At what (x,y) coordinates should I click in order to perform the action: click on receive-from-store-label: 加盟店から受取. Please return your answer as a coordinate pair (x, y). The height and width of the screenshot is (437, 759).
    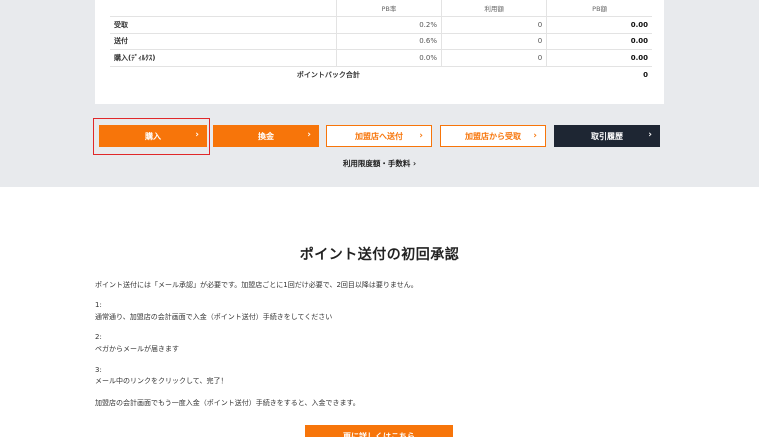
    Looking at the image, I should click on (493, 136).